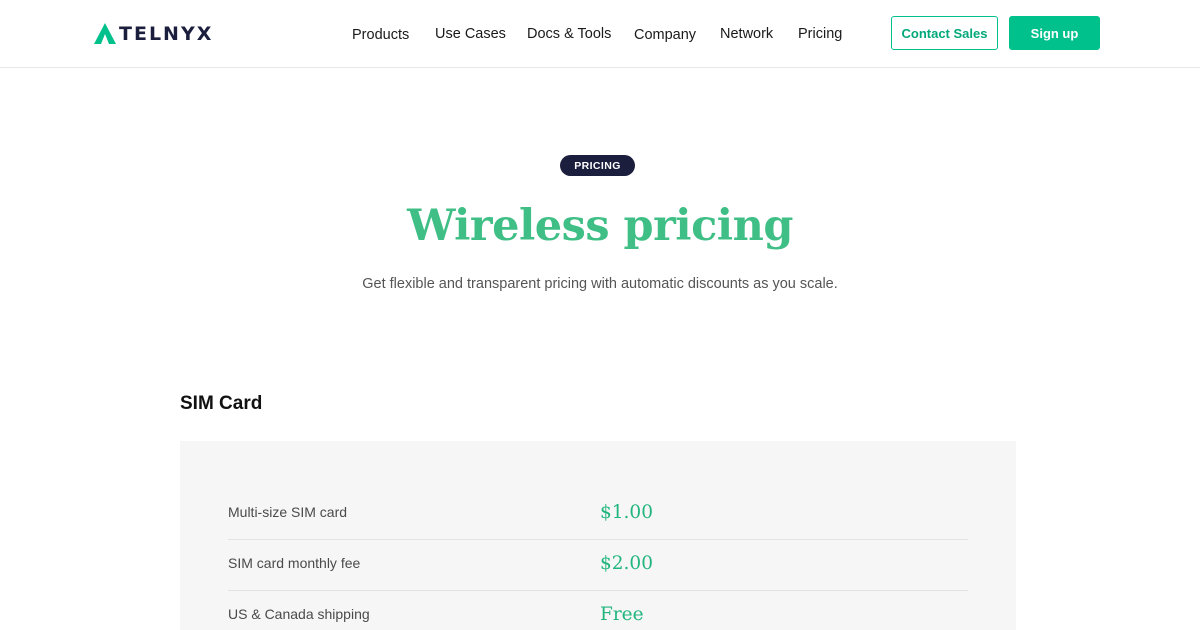  I want to click on pricing-row: Multi-size SIM card $1.00, so click(598, 514).